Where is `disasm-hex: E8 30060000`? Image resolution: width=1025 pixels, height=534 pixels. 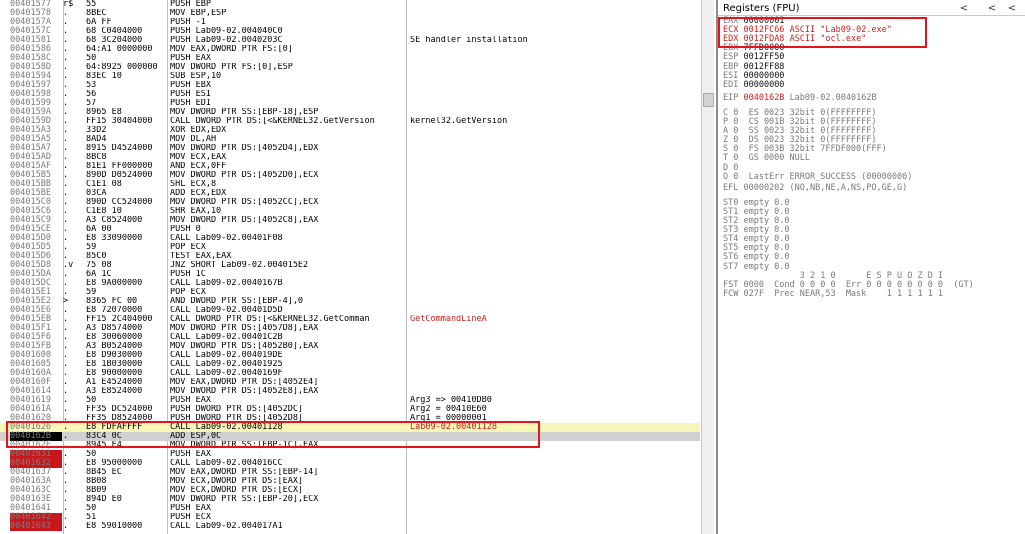
disasm-hex: E8 30060000 is located at coordinates (114, 337).